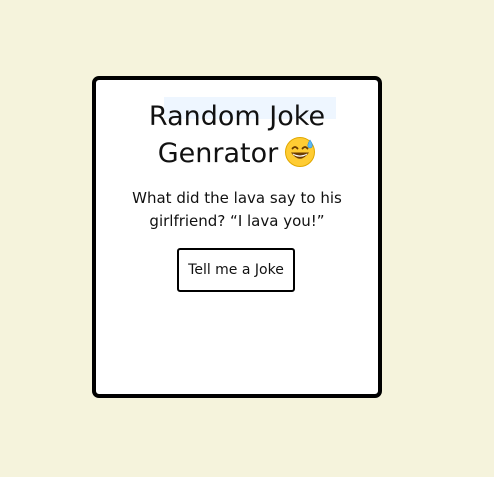  What do you see at coordinates (236, 270) in the screenshot?
I see `tell-joke-button: Tell me a Joke` at bounding box center [236, 270].